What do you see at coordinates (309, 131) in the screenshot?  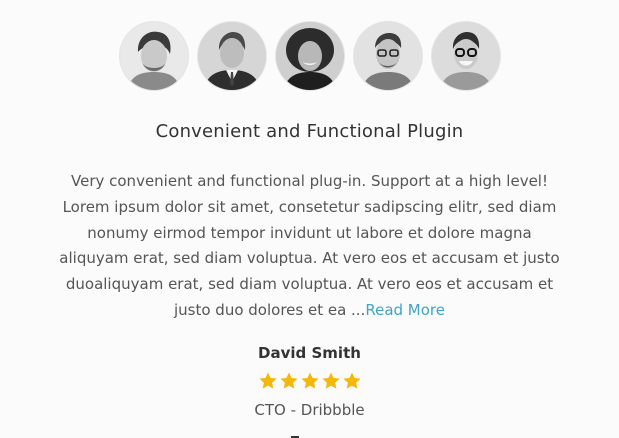 I see `testimonial-title: Convenient and Functional Plugin` at bounding box center [309, 131].